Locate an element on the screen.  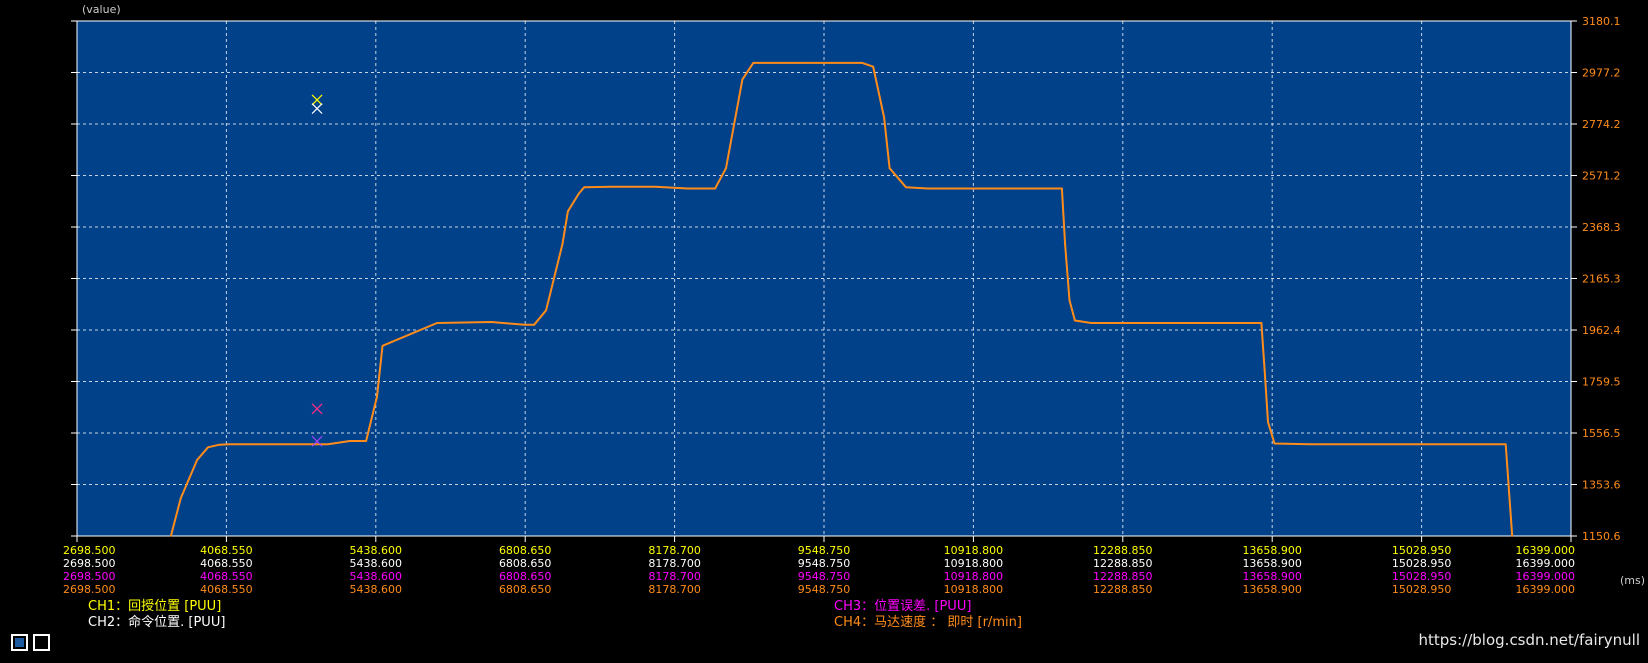
watermark: https://blog.csdn.net/fairynull is located at coordinates (1529, 640).